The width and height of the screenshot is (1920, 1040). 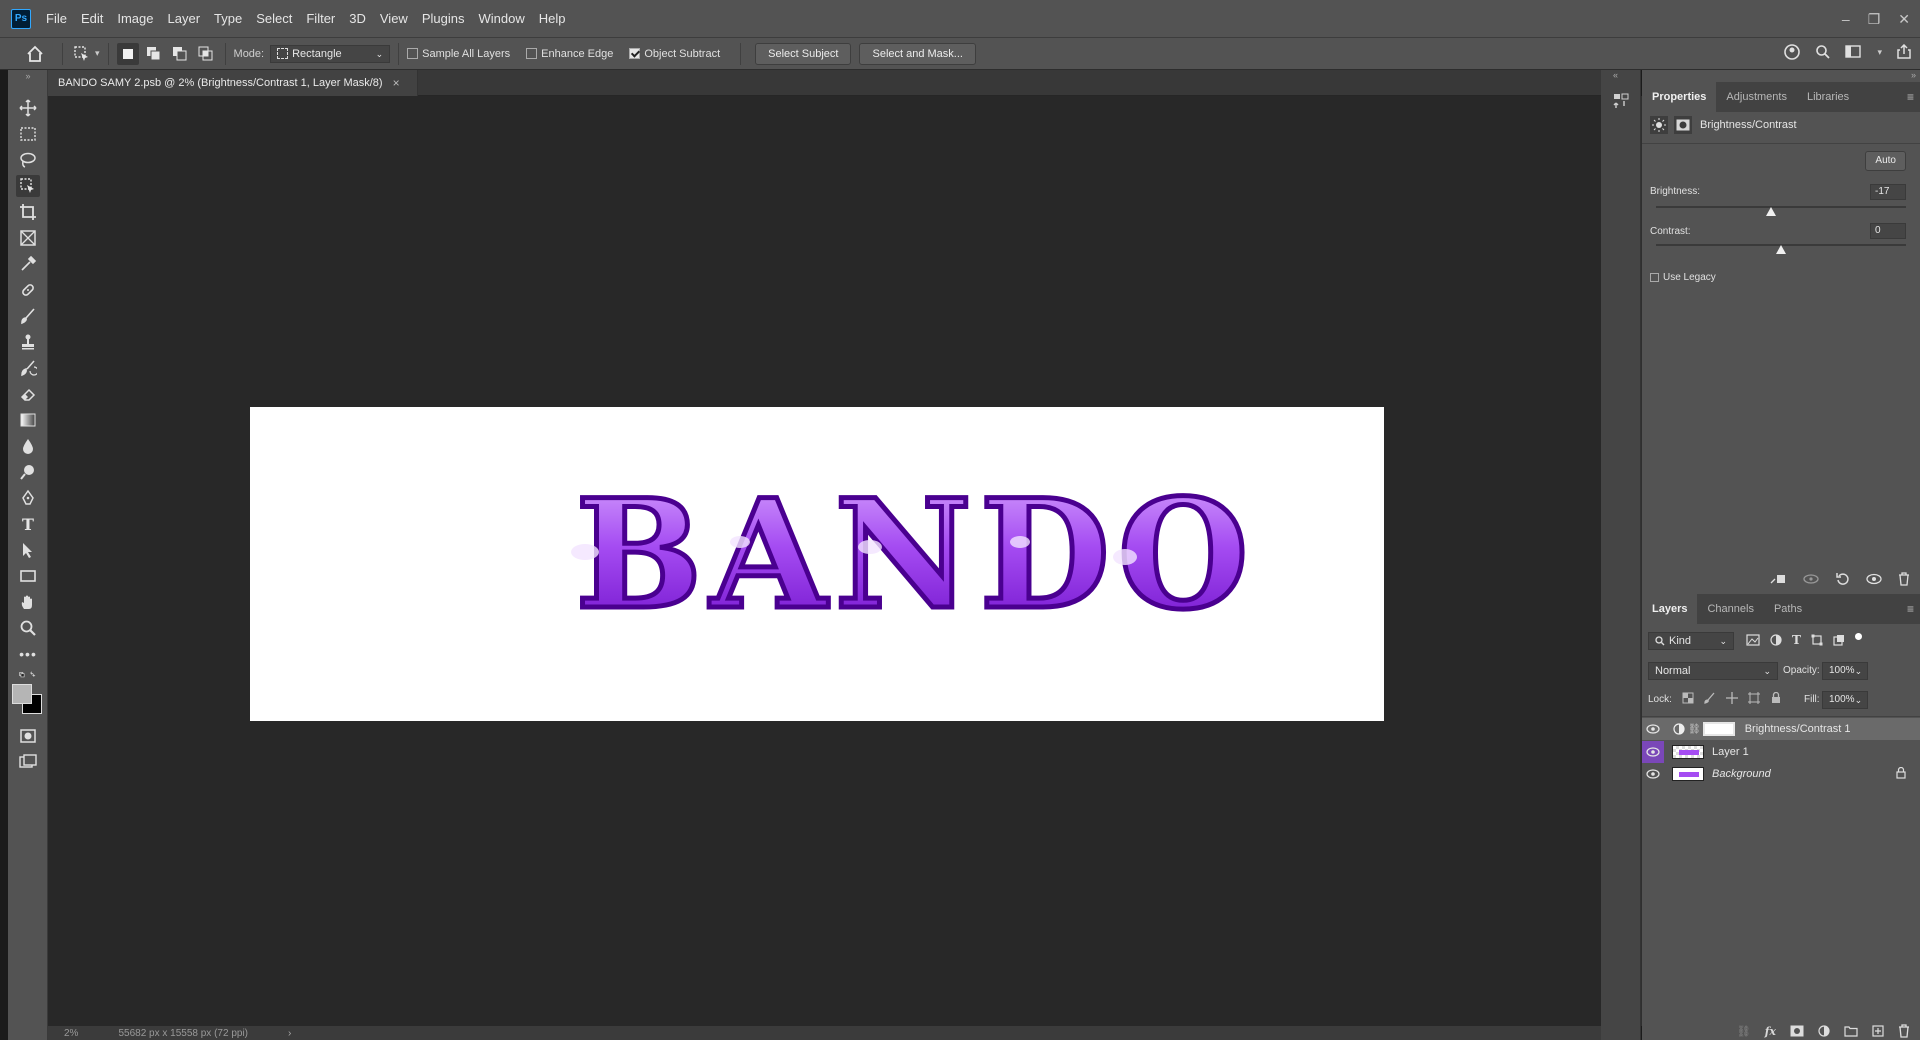 What do you see at coordinates (28, 498) in the screenshot?
I see `pen-tool-icon` at bounding box center [28, 498].